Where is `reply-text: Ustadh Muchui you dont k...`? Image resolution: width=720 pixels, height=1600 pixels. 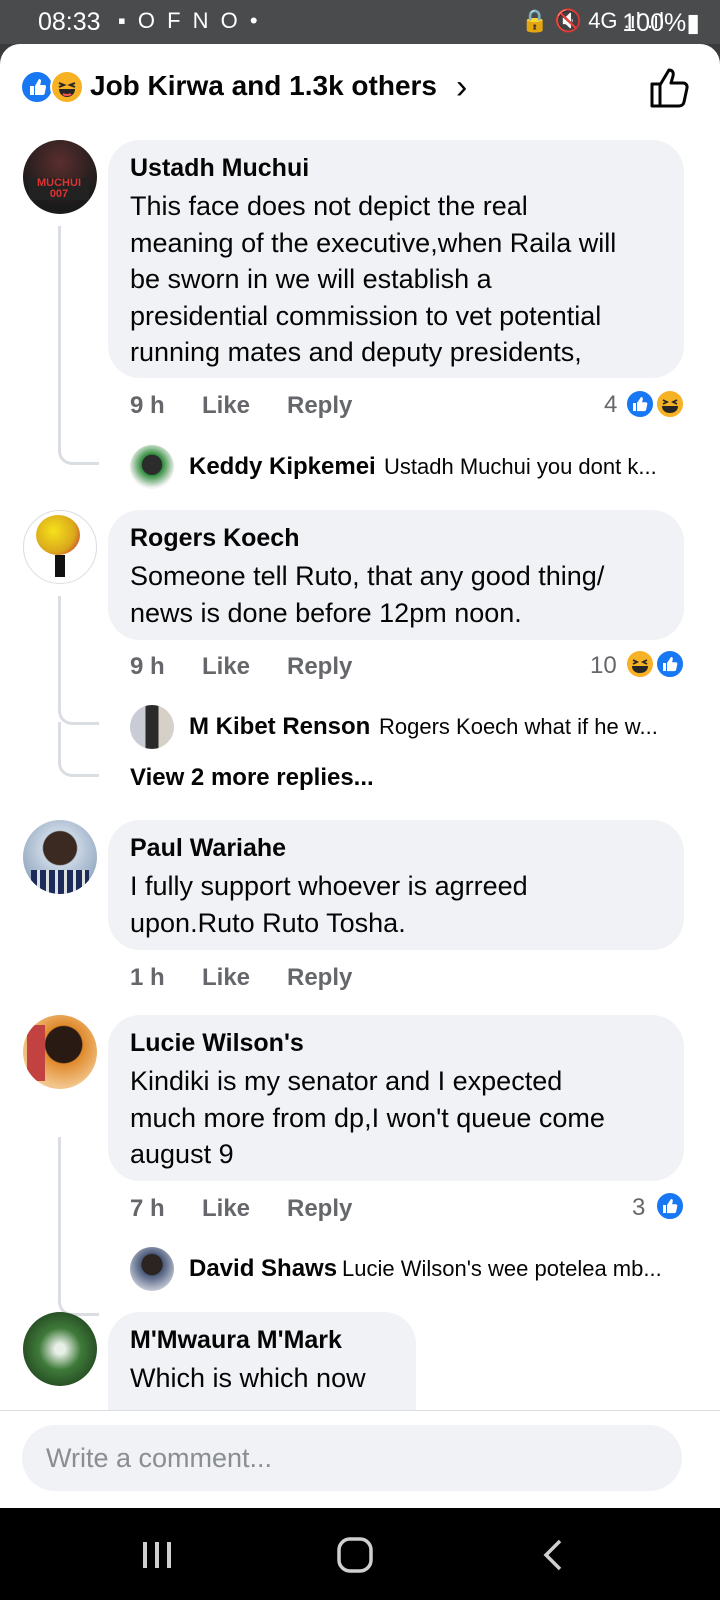
reply-text: Ustadh Muchui you dont k... is located at coordinates (520, 466).